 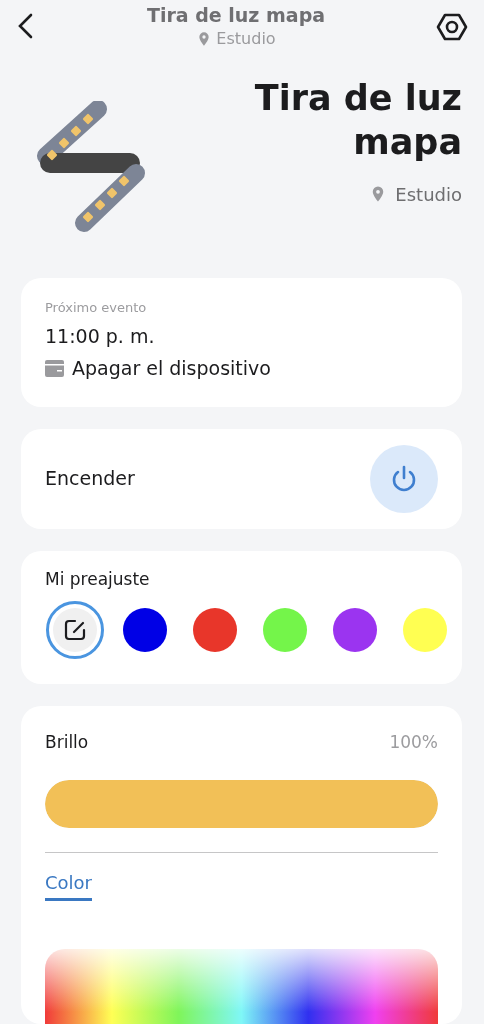 I want to click on event-time: 11:00 p. m., so click(x=100, y=336).